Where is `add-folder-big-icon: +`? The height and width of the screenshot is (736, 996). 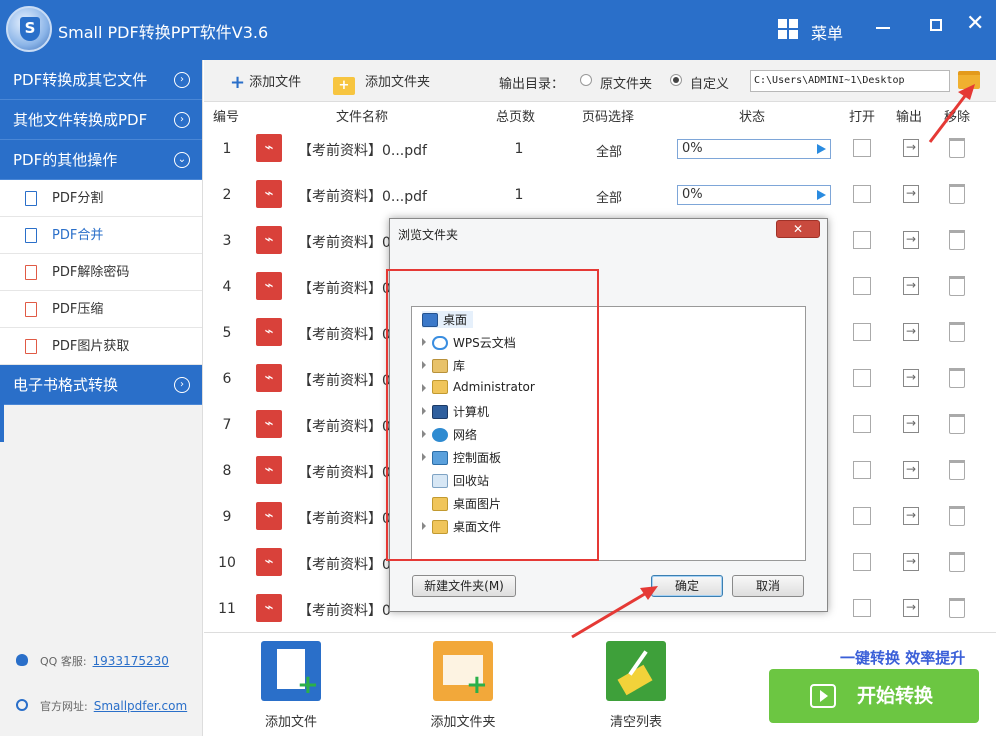 add-folder-big-icon: + is located at coordinates (463, 671).